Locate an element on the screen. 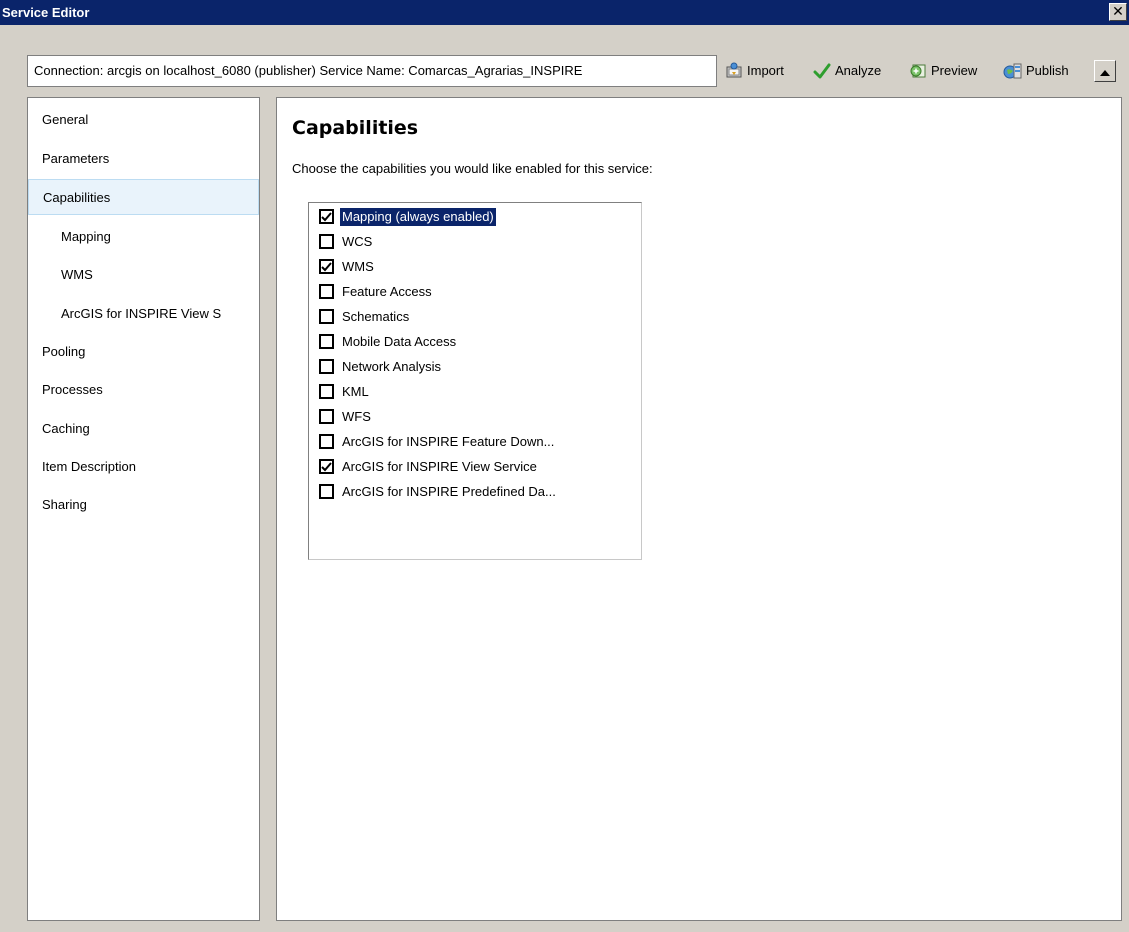 This screenshot has height=932, width=1129. sidebar-item-label: Item Description is located at coordinates (89, 466).